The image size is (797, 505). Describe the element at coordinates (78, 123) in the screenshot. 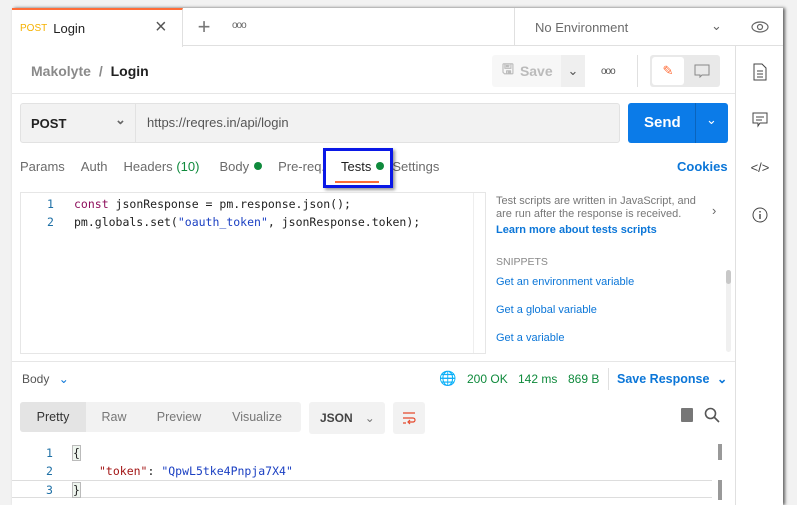

I see `method-select: POST ⌄` at that location.